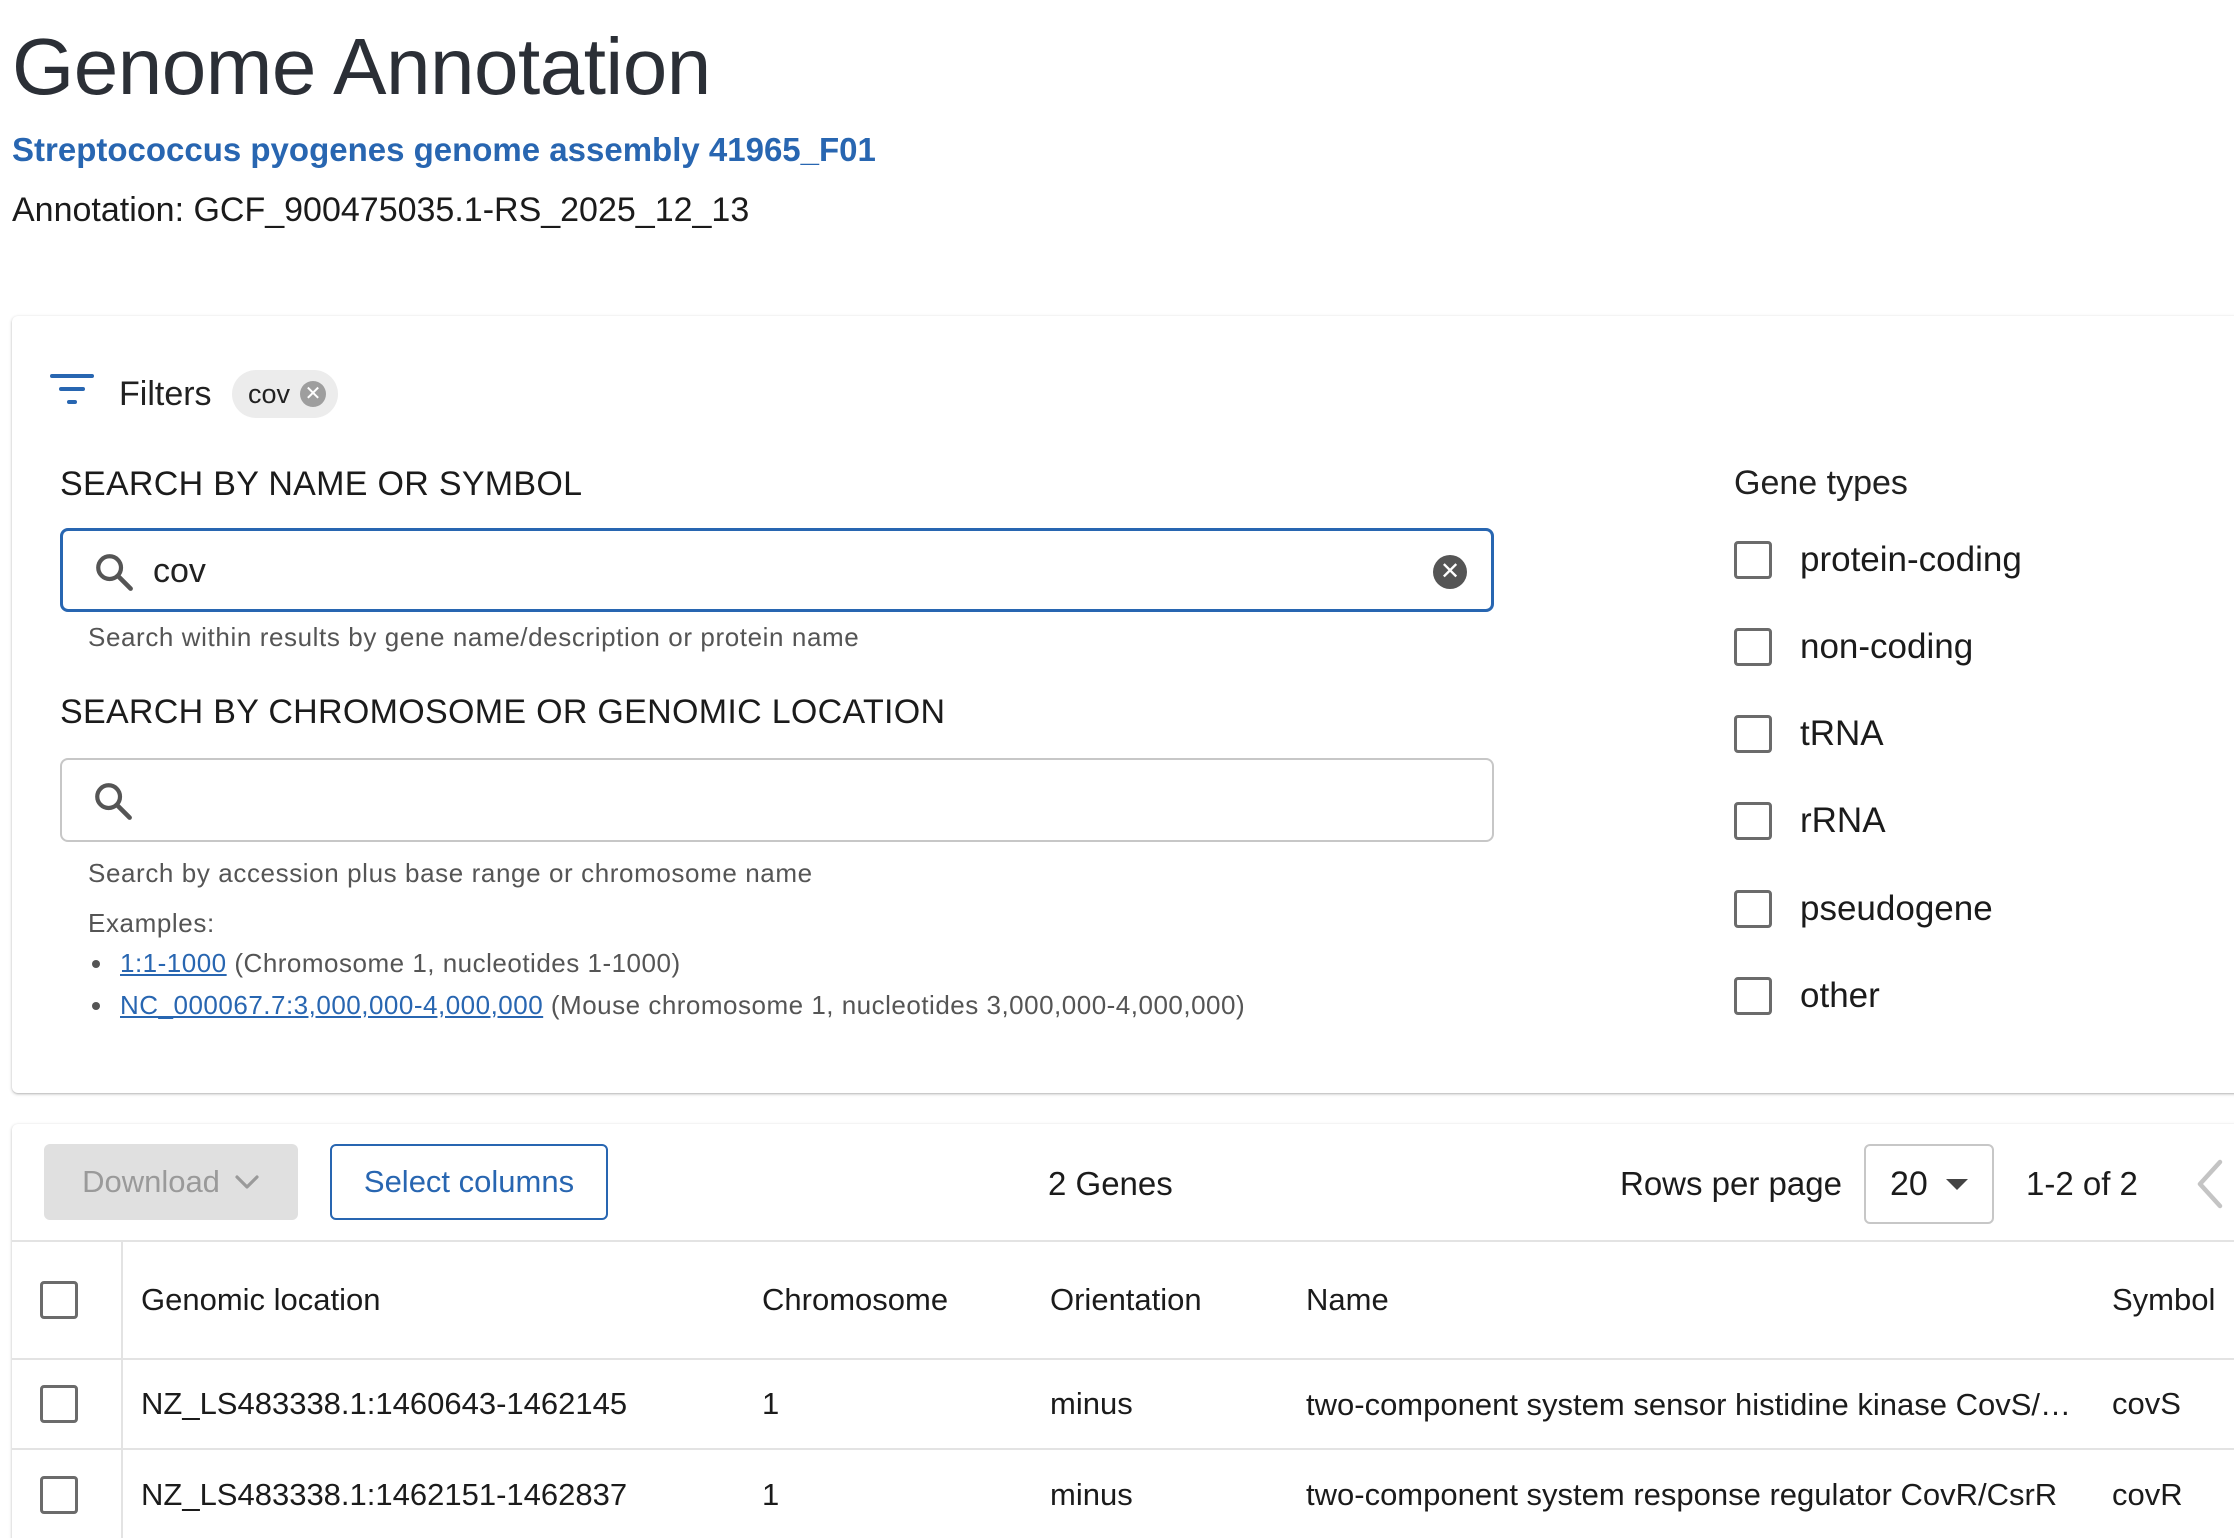 This screenshot has height=1538, width=2234. What do you see at coordinates (1929, 1184) in the screenshot?
I see `rows-per-page-select: 20` at bounding box center [1929, 1184].